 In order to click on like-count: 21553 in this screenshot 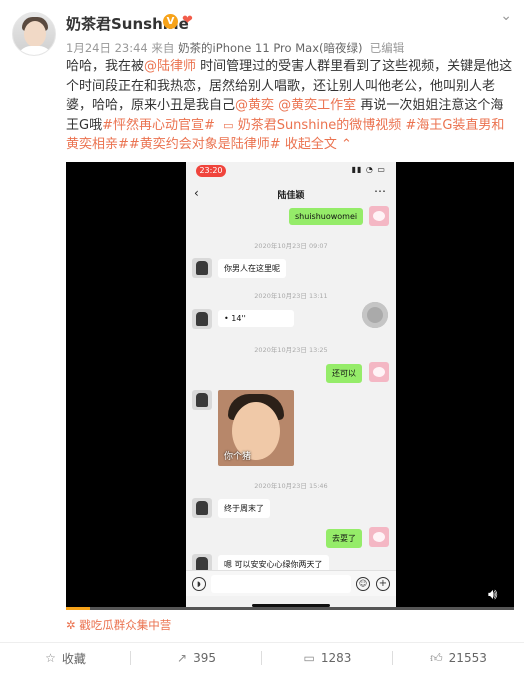, I will do `click(467, 658)`.